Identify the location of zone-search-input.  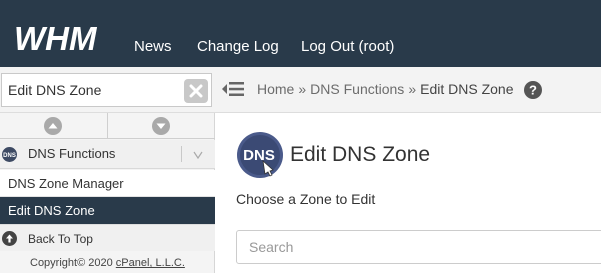
(419, 247).